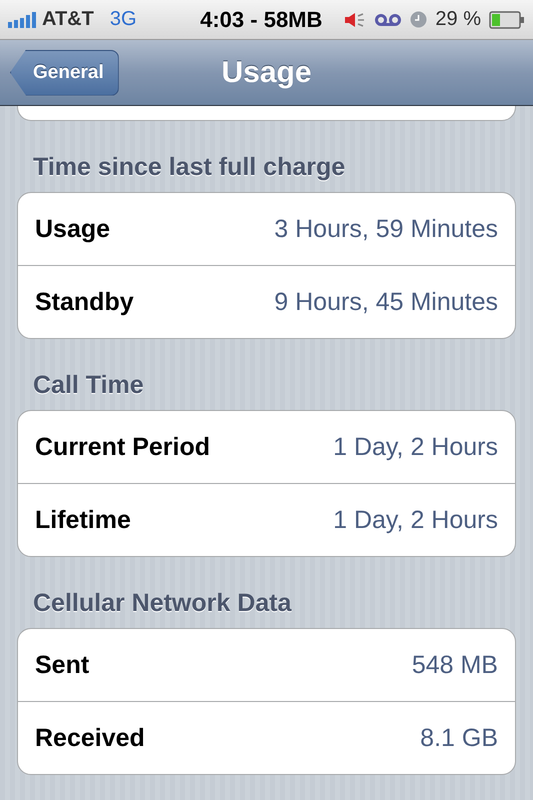  Describe the element at coordinates (386, 302) in the screenshot. I see `row-value: 9 Hours, 45 Minutes` at that location.